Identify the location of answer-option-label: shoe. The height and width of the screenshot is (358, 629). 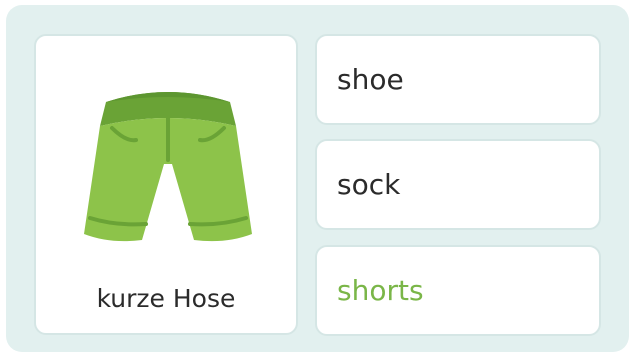
(370, 79).